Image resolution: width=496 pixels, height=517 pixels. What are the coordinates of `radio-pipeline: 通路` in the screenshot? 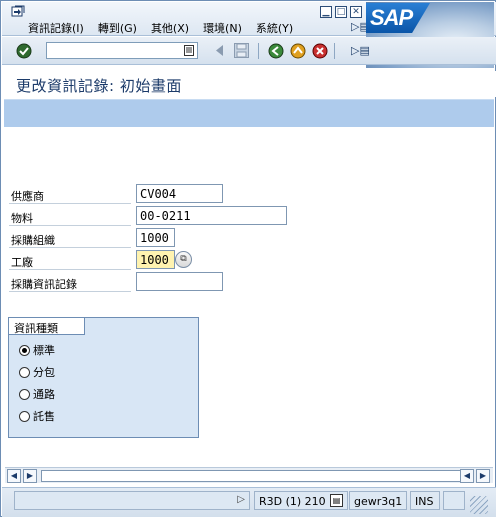 It's located at (37, 394).